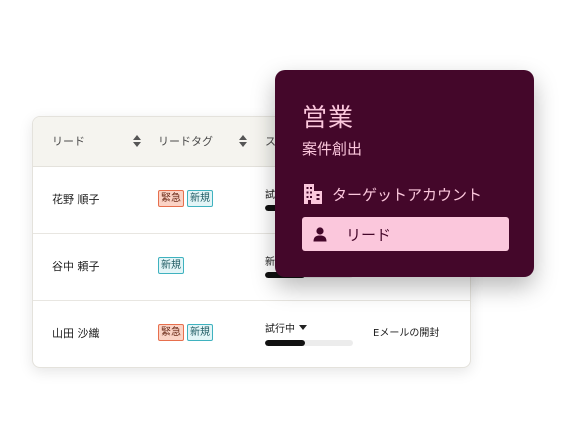  Describe the element at coordinates (328, 117) in the screenshot. I see `menu-title: 営業` at that location.